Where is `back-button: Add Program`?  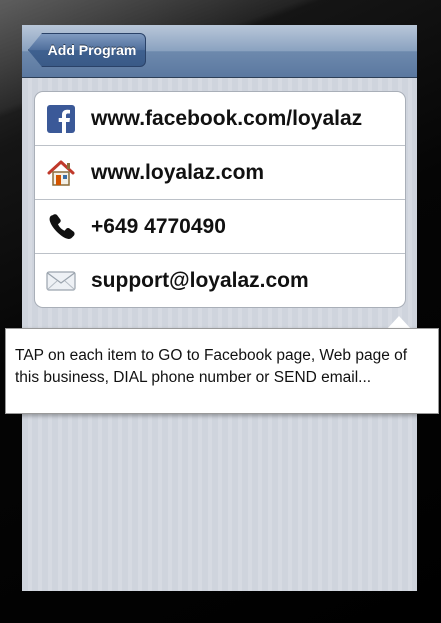 back-button: Add Program is located at coordinates (87, 50).